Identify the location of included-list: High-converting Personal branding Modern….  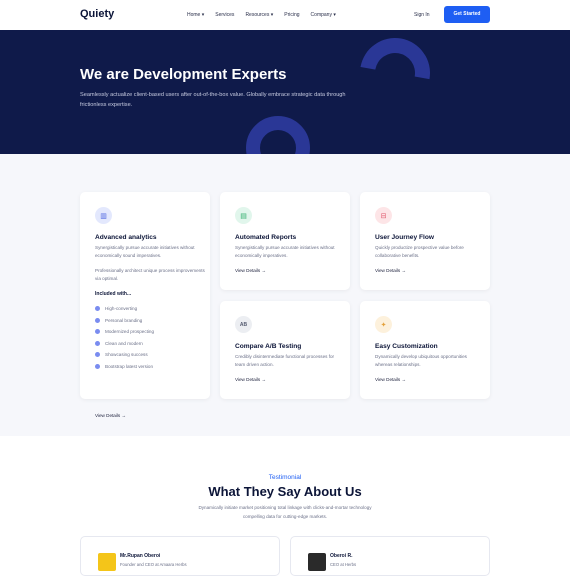
(124, 337).